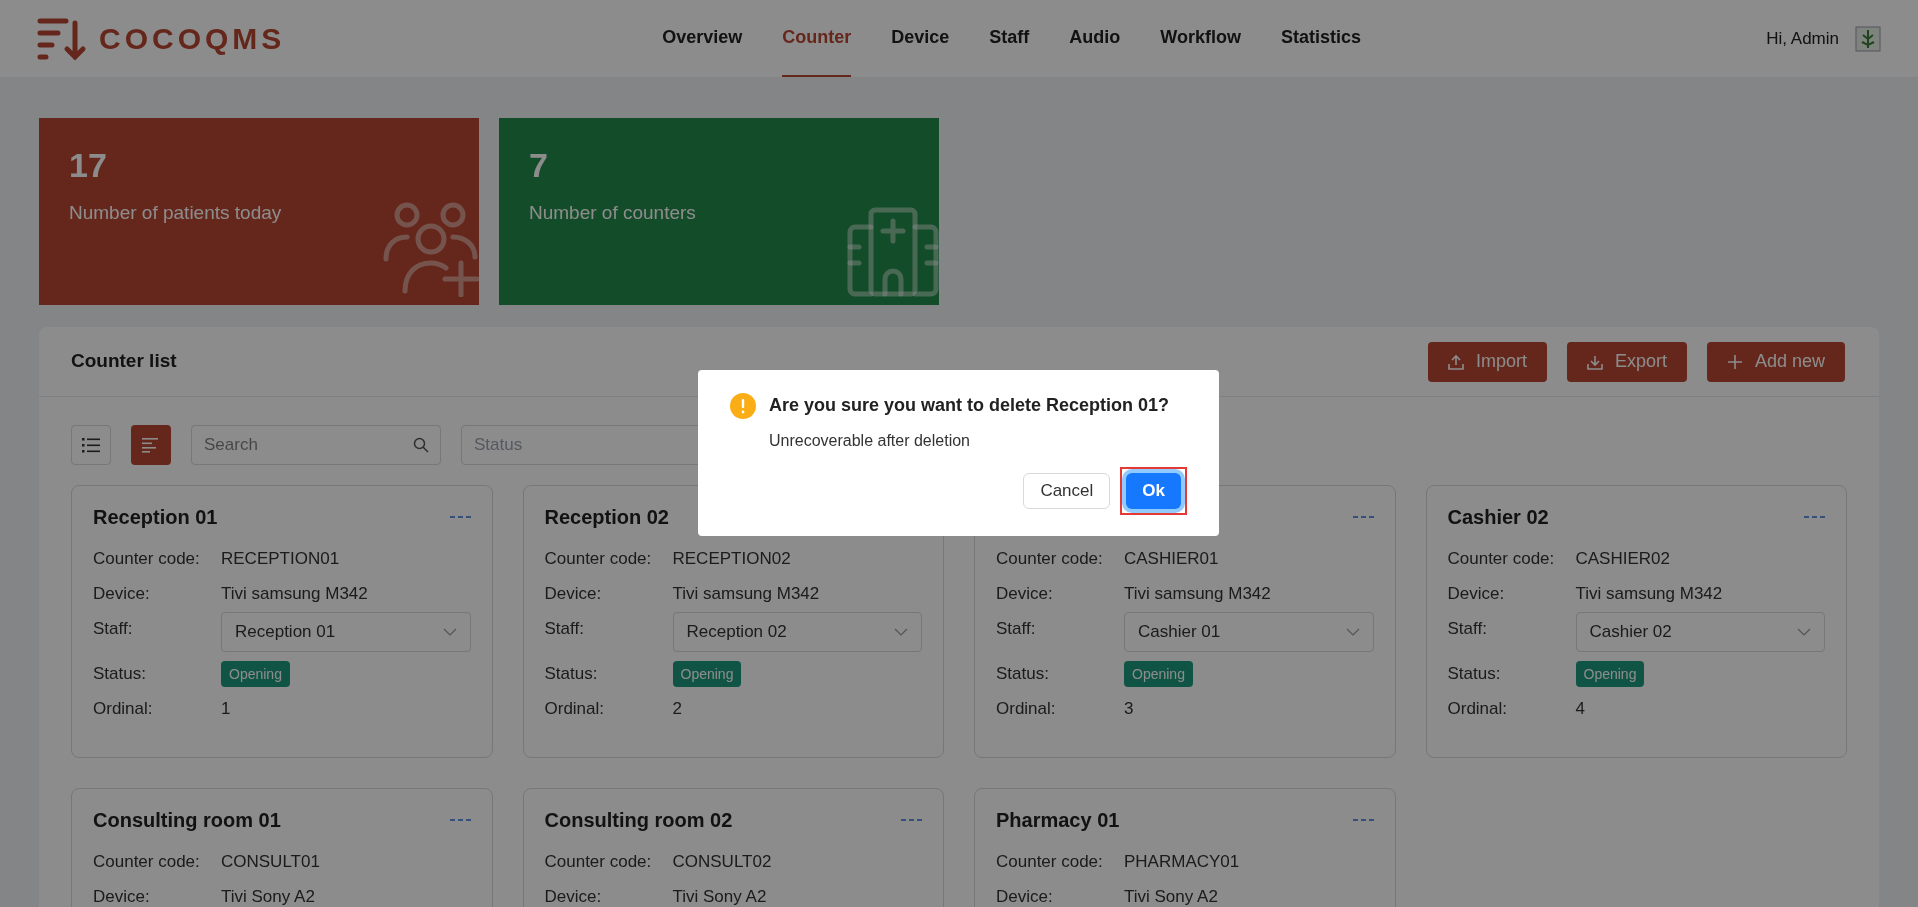  What do you see at coordinates (1594, 361) in the screenshot?
I see `download-icon` at bounding box center [1594, 361].